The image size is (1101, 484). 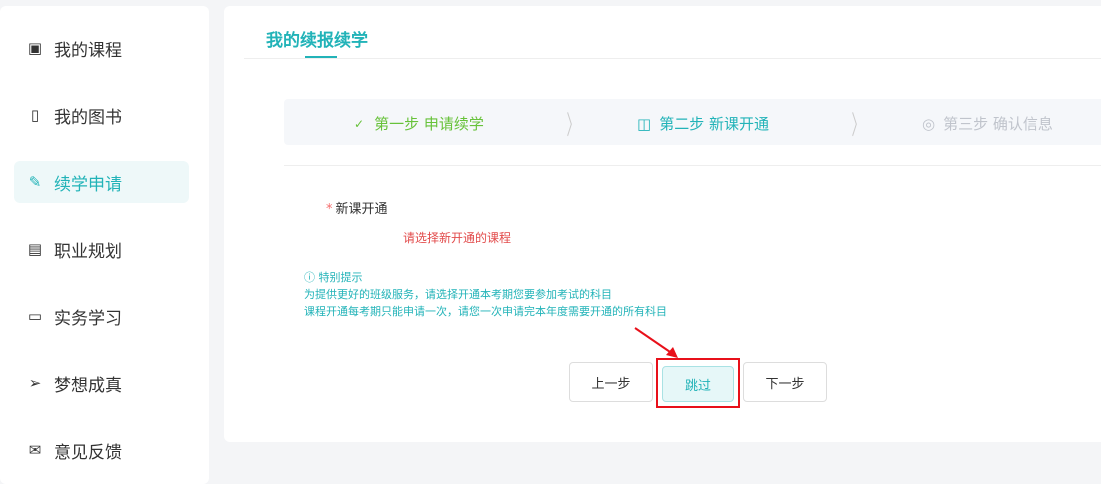 I want to click on required-mark: *, so click(x=329, y=209).